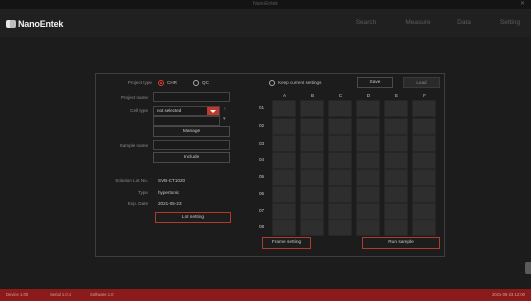 Image resolution: width=531 pixels, height=301 pixels. Describe the element at coordinates (368, 177) in the screenshot. I see `plate-cell-d05` at that location.